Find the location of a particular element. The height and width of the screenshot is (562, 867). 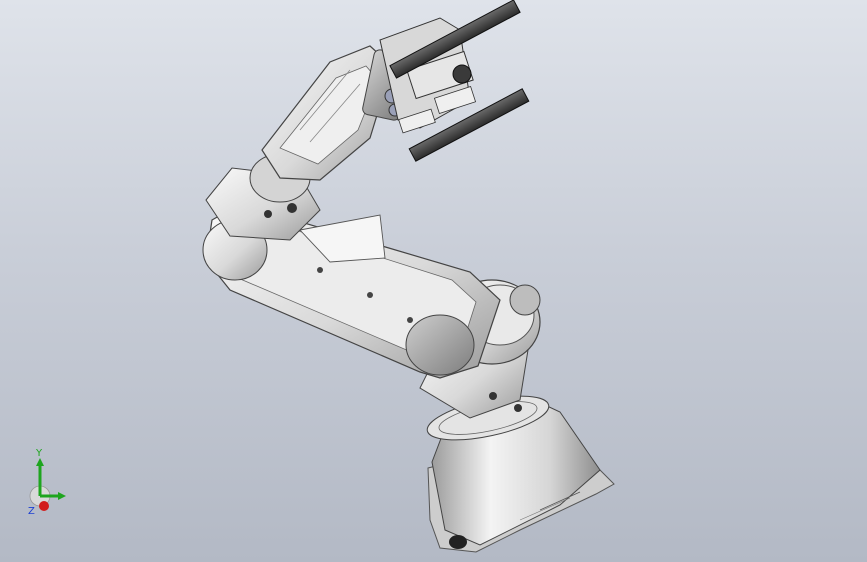

axis-triad: Y Z is located at coordinates (47, 482).